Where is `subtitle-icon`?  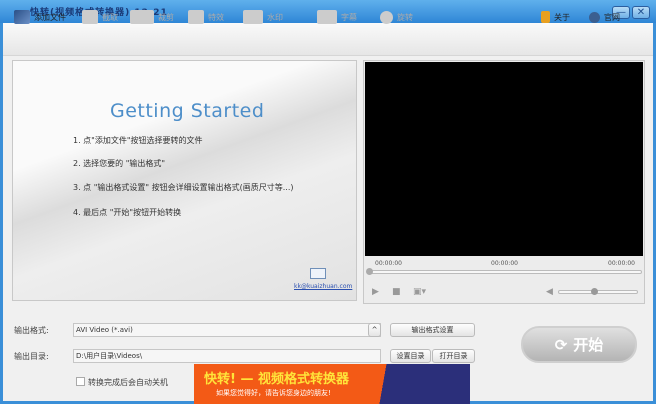 subtitle-icon is located at coordinates (327, 17).